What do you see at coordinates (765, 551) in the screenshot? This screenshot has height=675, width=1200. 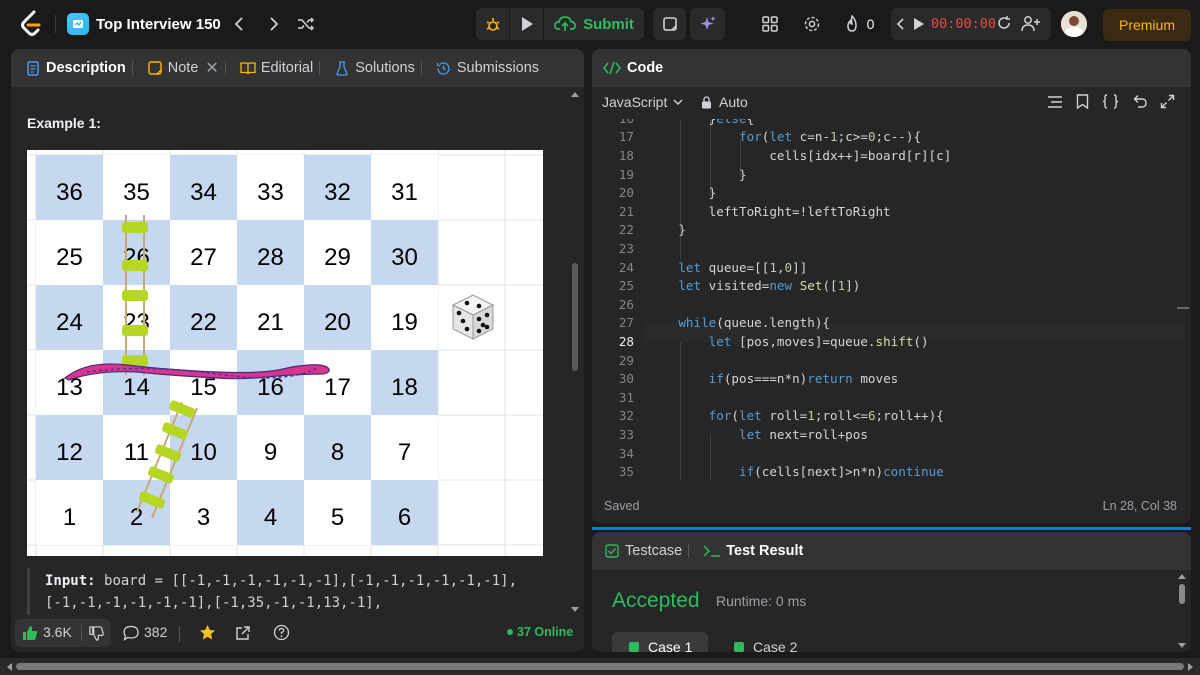 I see `tab-test-result-label: Test Result` at bounding box center [765, 551].